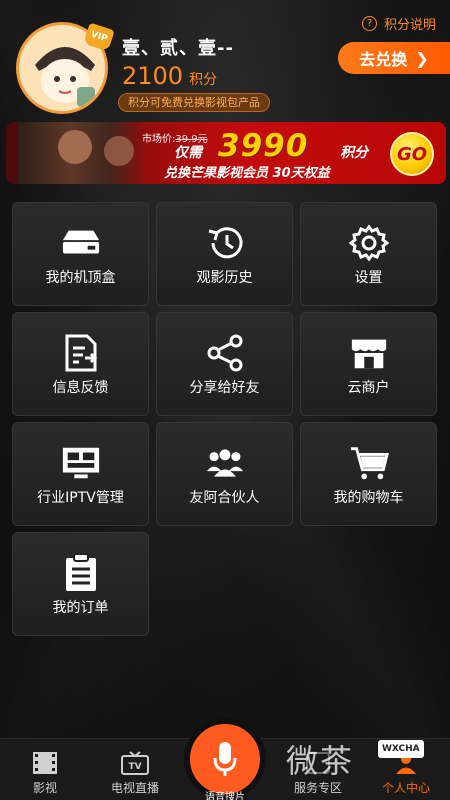 The height and width of the screenshot is (800, 450). I want to click on clipboard-icon, so click(81, 572).